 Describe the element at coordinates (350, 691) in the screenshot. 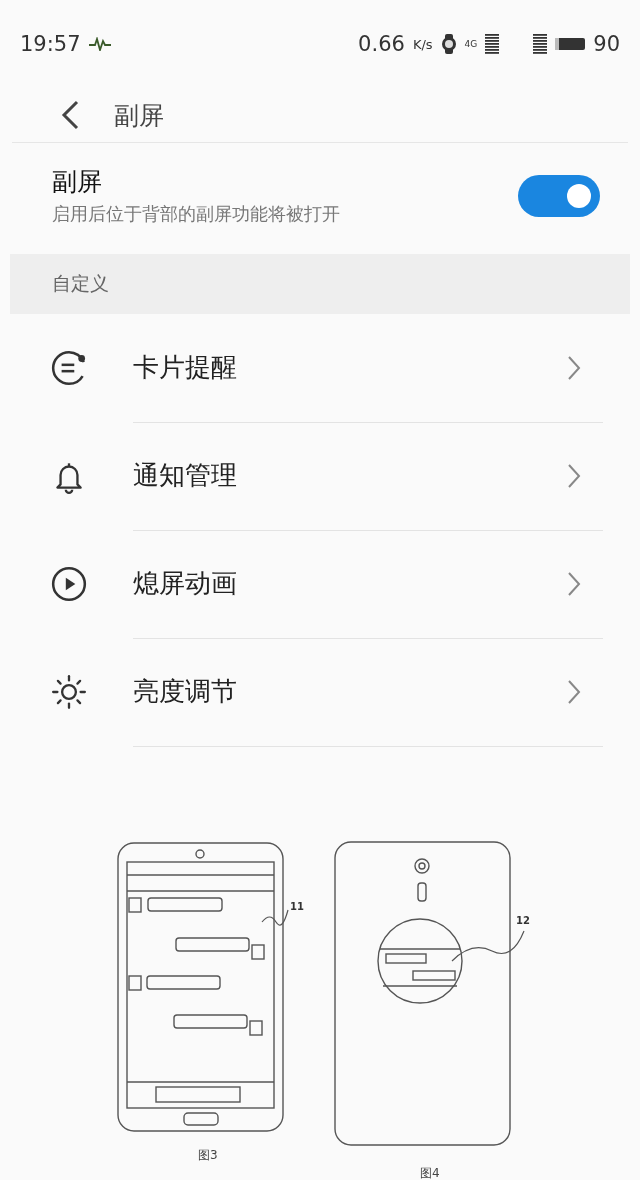

I see `menu-item-label: 亮度调节` at that location.